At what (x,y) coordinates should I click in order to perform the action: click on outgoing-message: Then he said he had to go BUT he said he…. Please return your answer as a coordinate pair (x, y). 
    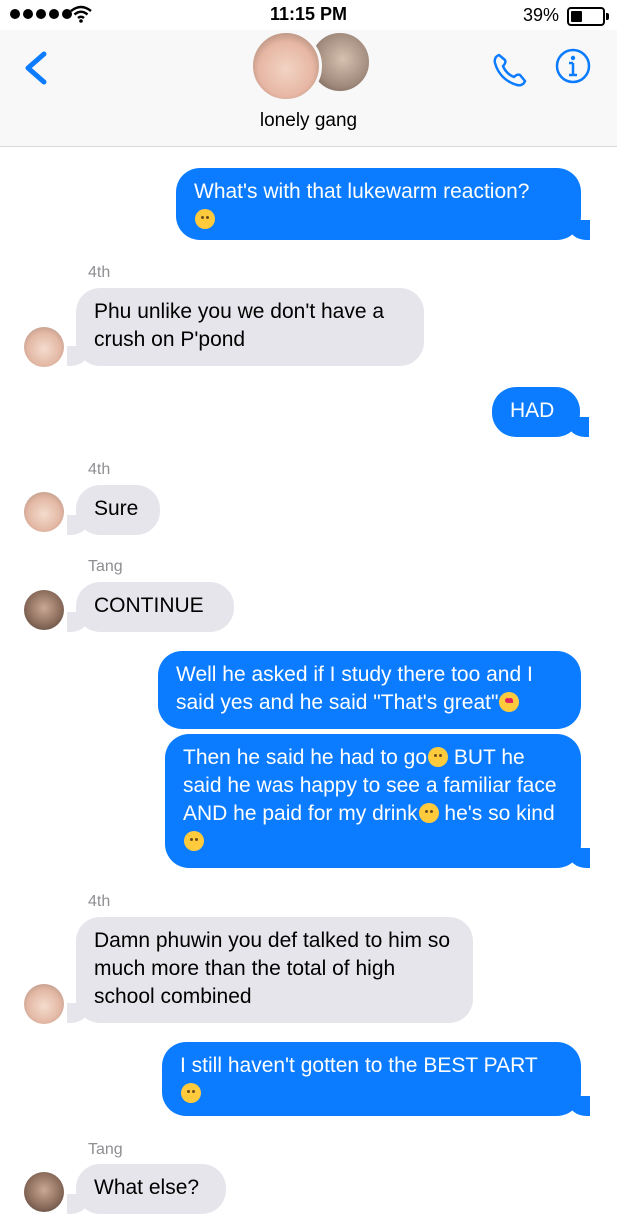
    Looking at the image, I should click on (377, 801).